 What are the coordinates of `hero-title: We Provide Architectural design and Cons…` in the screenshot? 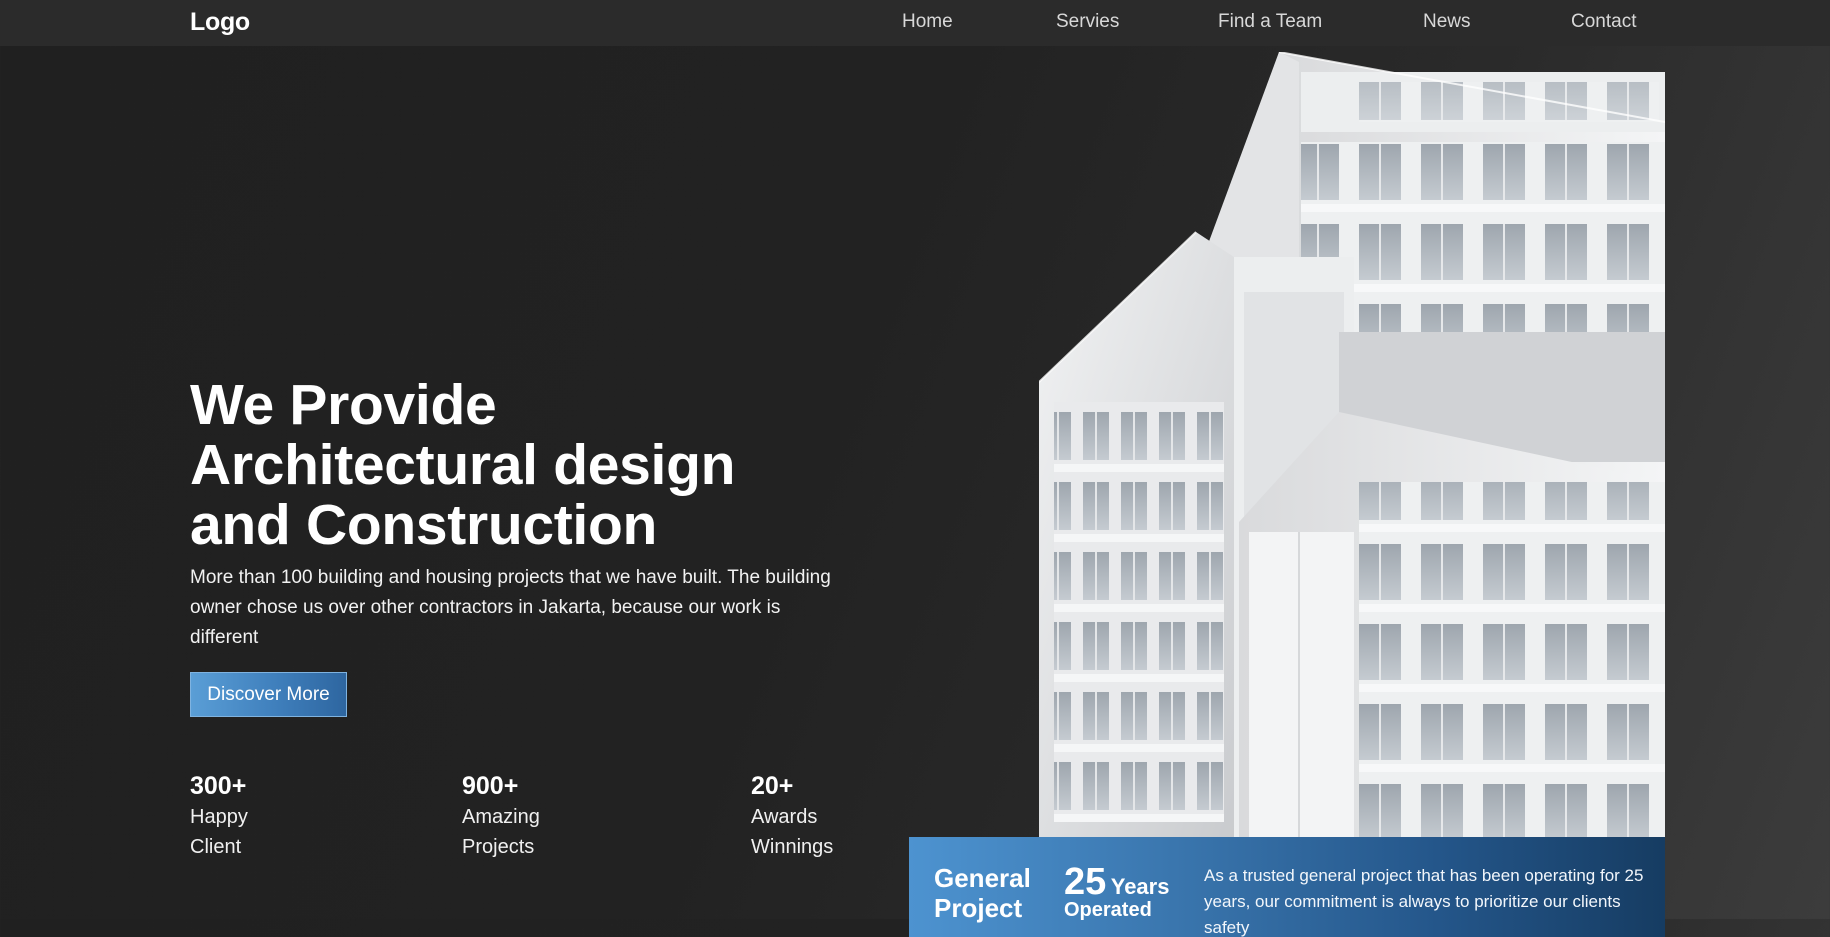 It's located at (510, 465).